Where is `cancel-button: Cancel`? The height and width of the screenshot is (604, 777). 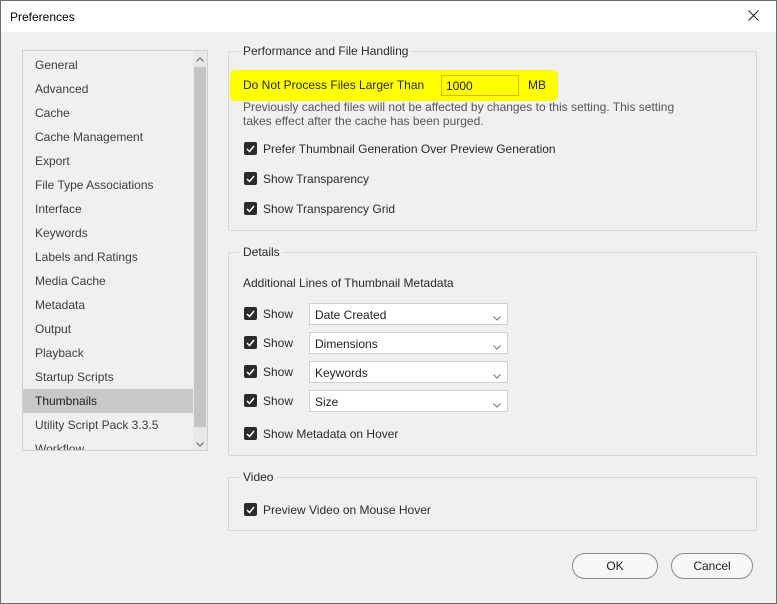 cancel-button: Cancel is located at coordinates (712, 566).